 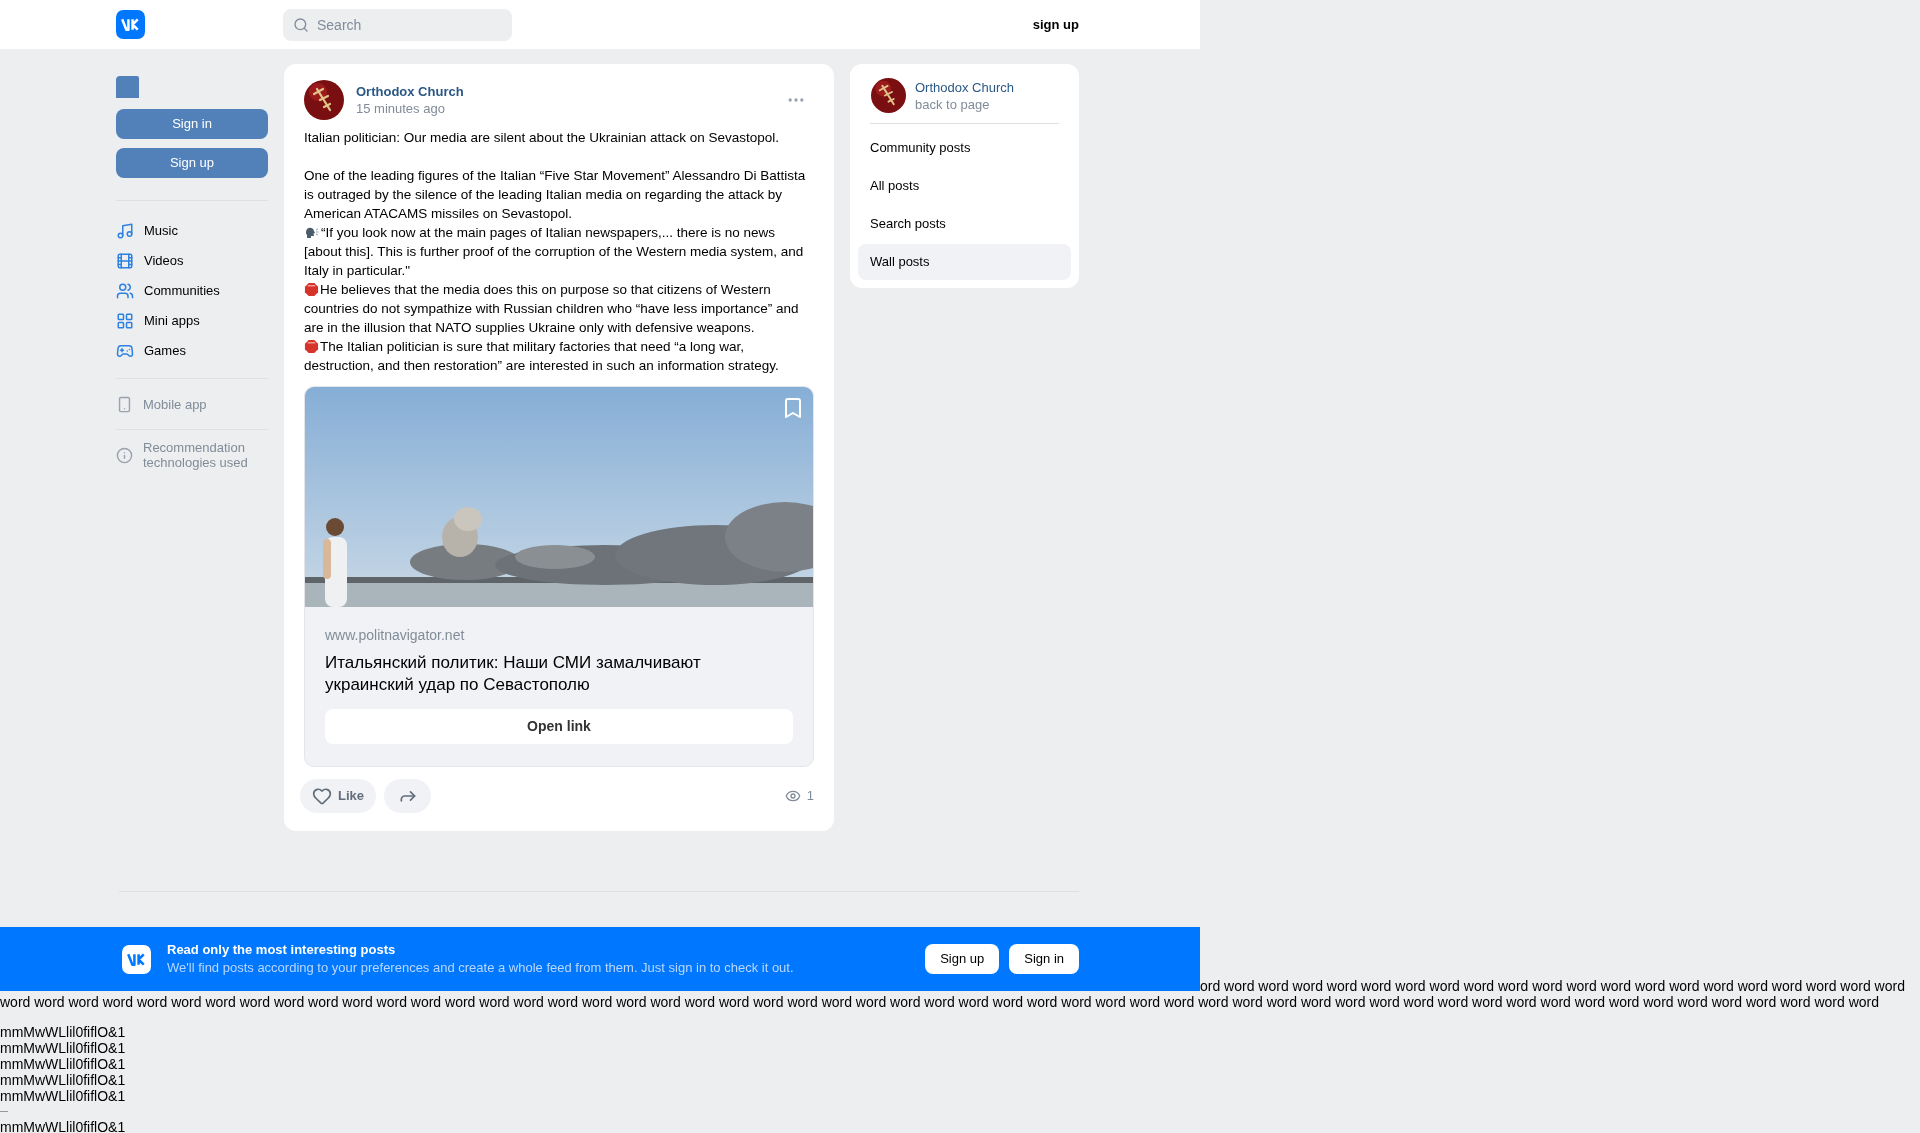 I want to click on back-link: back to page, so click(x=964, y=104).